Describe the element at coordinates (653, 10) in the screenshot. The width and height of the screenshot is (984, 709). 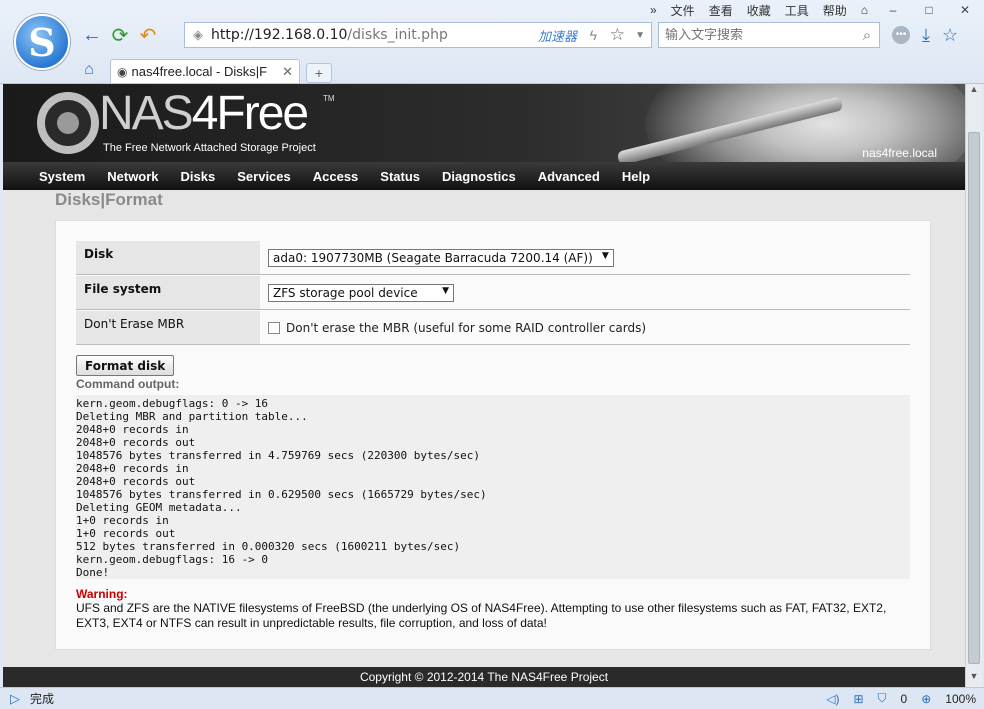
I see `menu-expand-icon: »` at that location.